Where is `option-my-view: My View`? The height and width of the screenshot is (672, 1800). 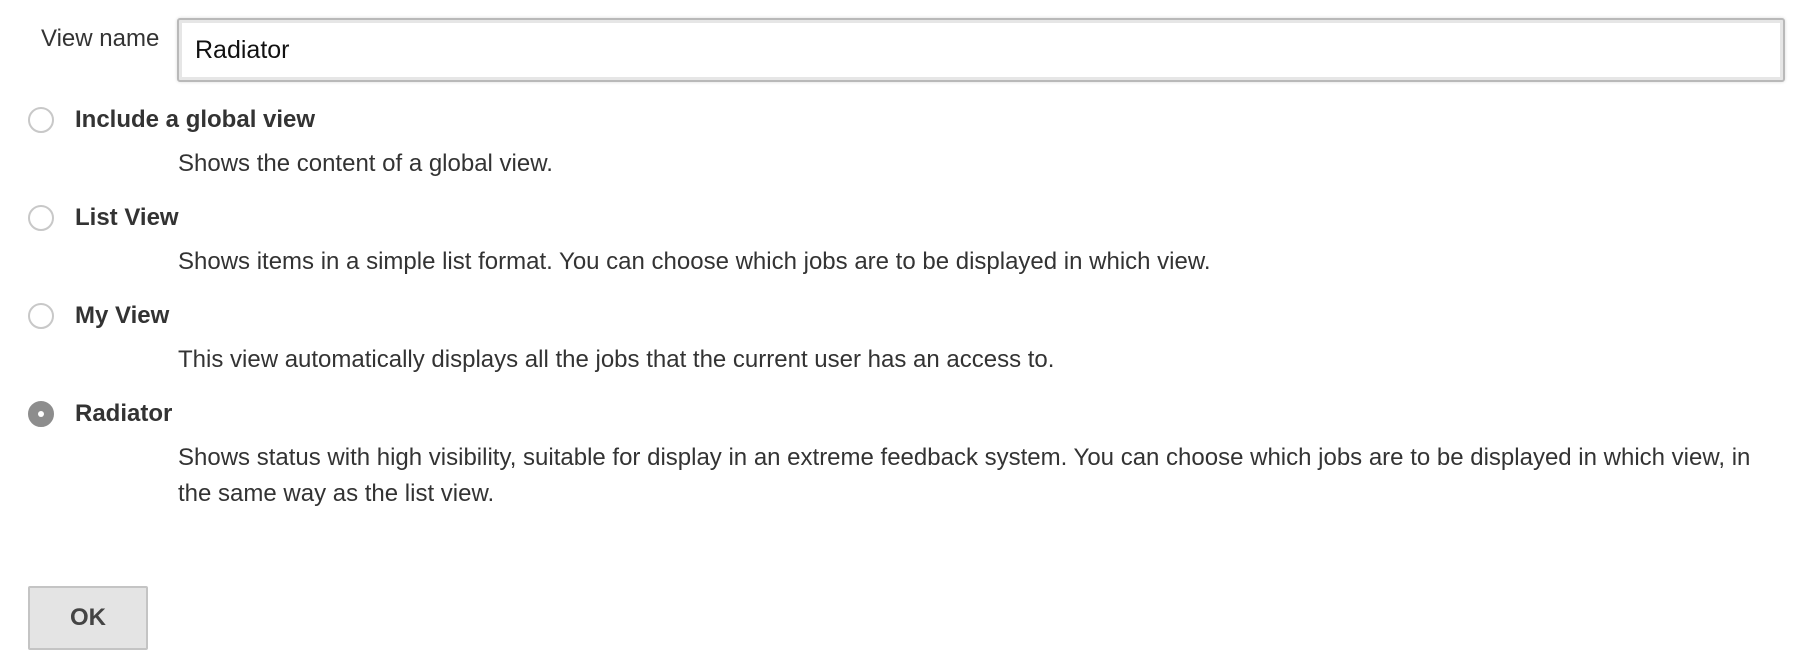
option-my-view: My View is located at coordinates (98, 316).